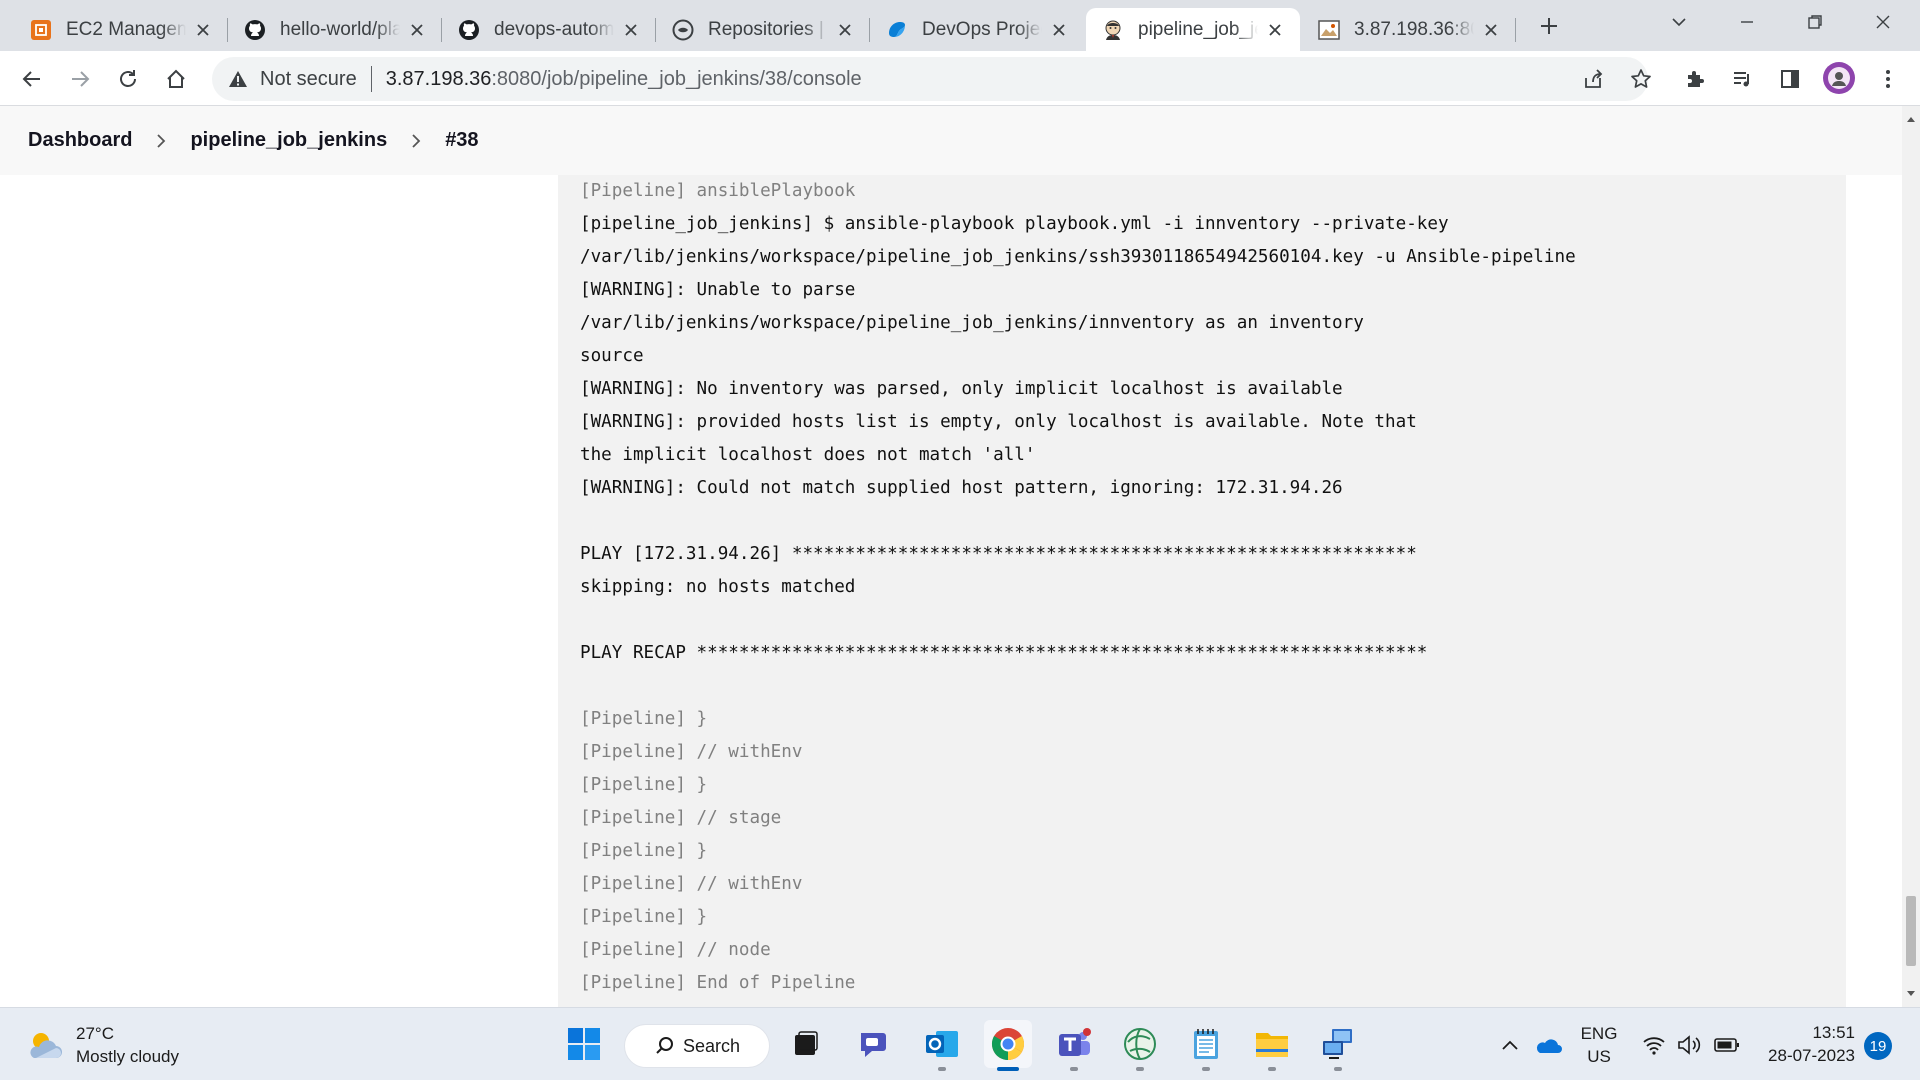  I want to click on volume-icon, so click(1690, 1044).